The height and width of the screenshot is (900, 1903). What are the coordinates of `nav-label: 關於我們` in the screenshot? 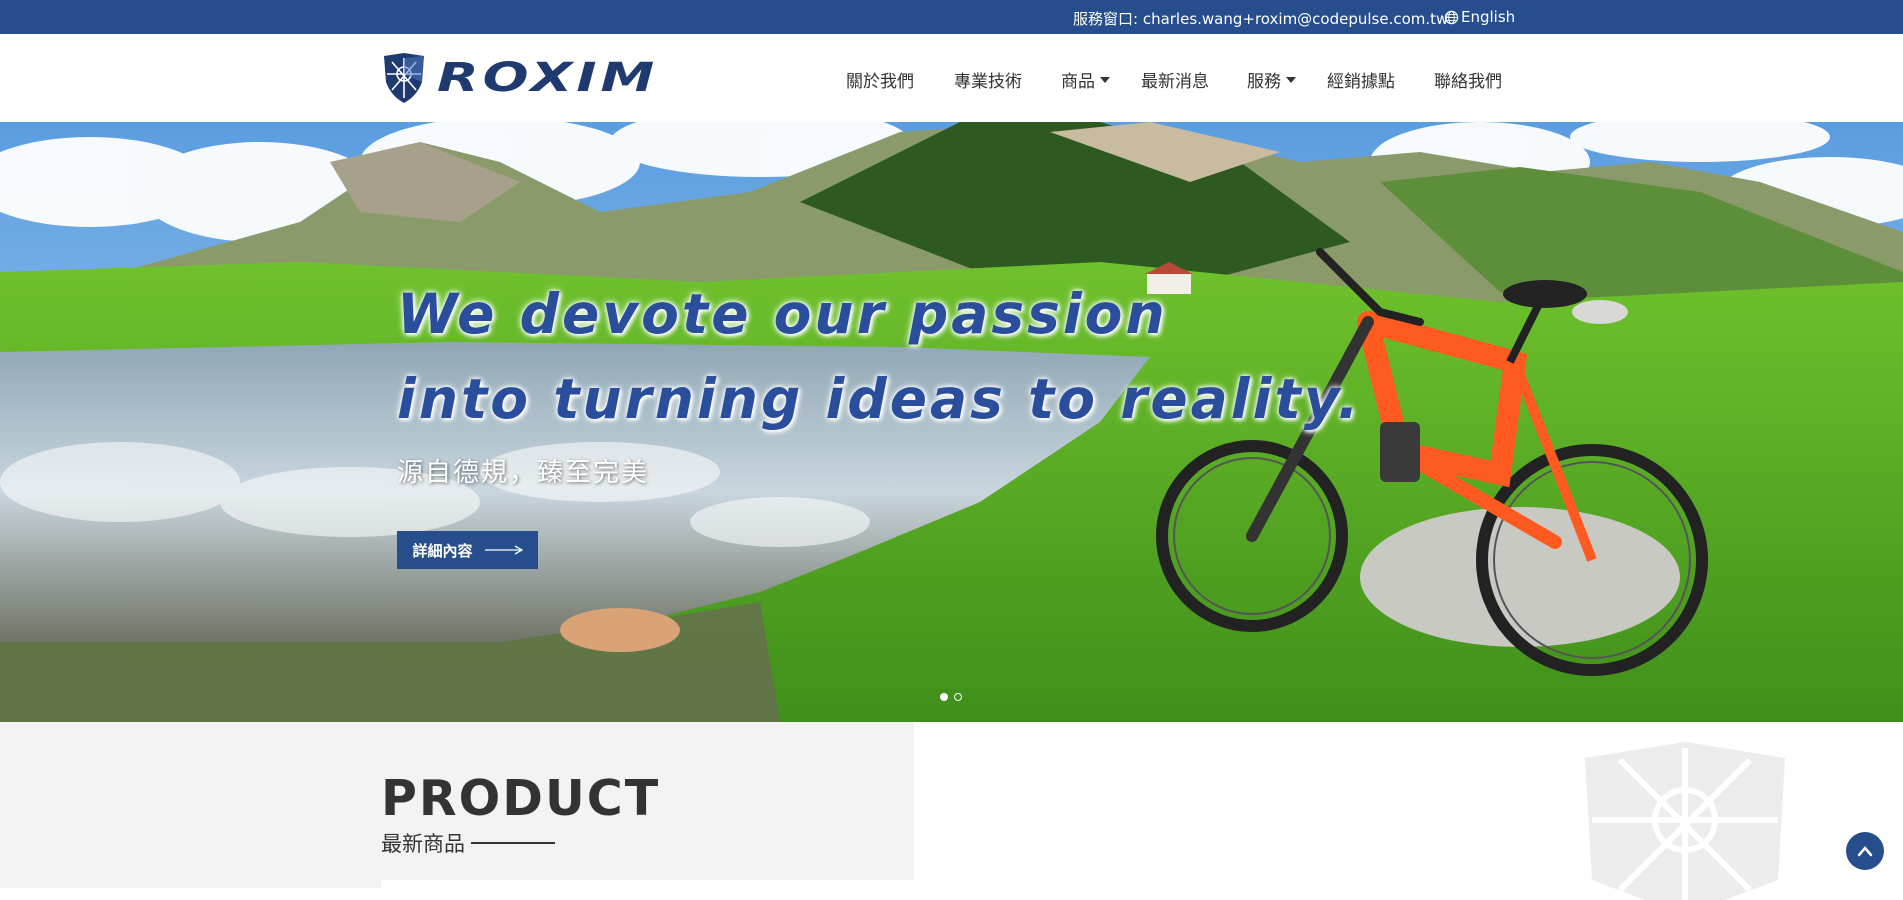 It's located at (880, 82).